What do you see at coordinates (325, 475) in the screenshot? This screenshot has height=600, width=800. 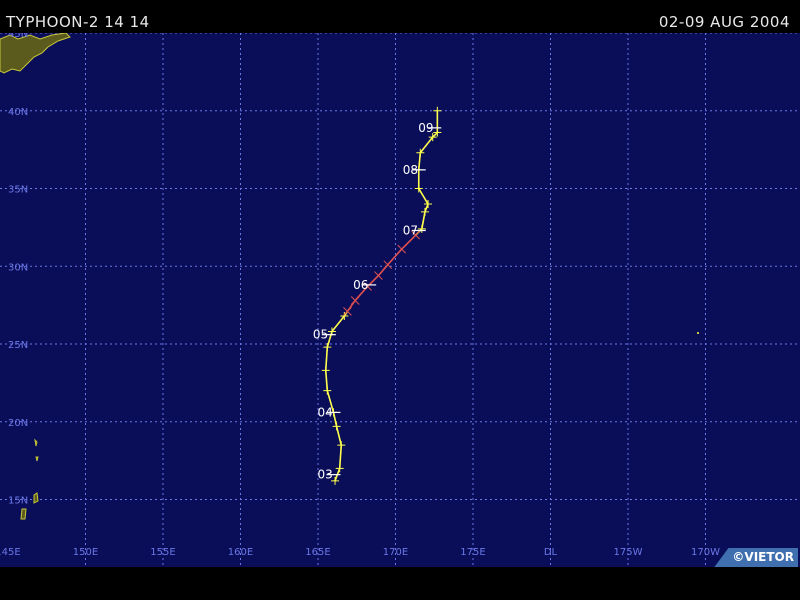 I see `day-label: 03` at bounding box center [325, 475].